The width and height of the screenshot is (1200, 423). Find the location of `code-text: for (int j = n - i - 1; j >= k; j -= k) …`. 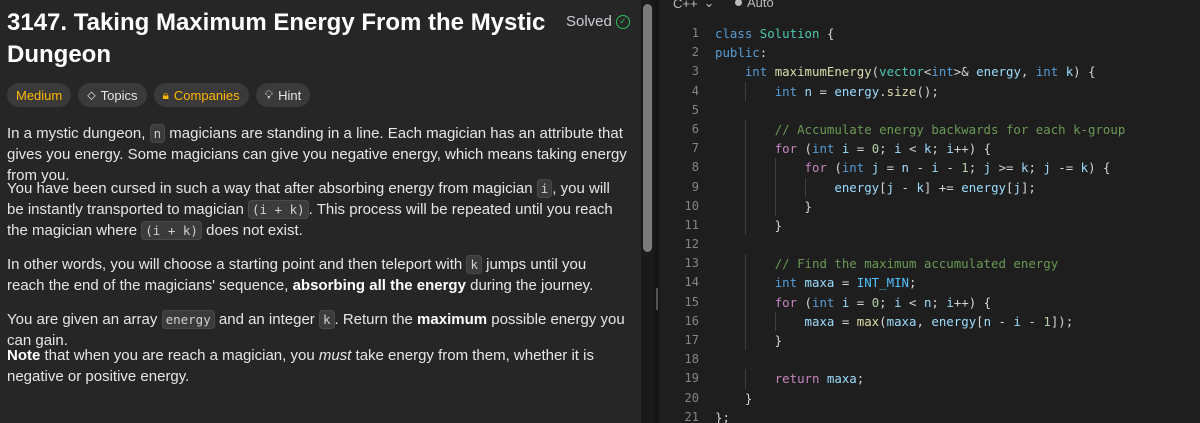

code-text: for (int j = n - i - 1; j >= k; j -= k) … is located at coordinates (913, 167).